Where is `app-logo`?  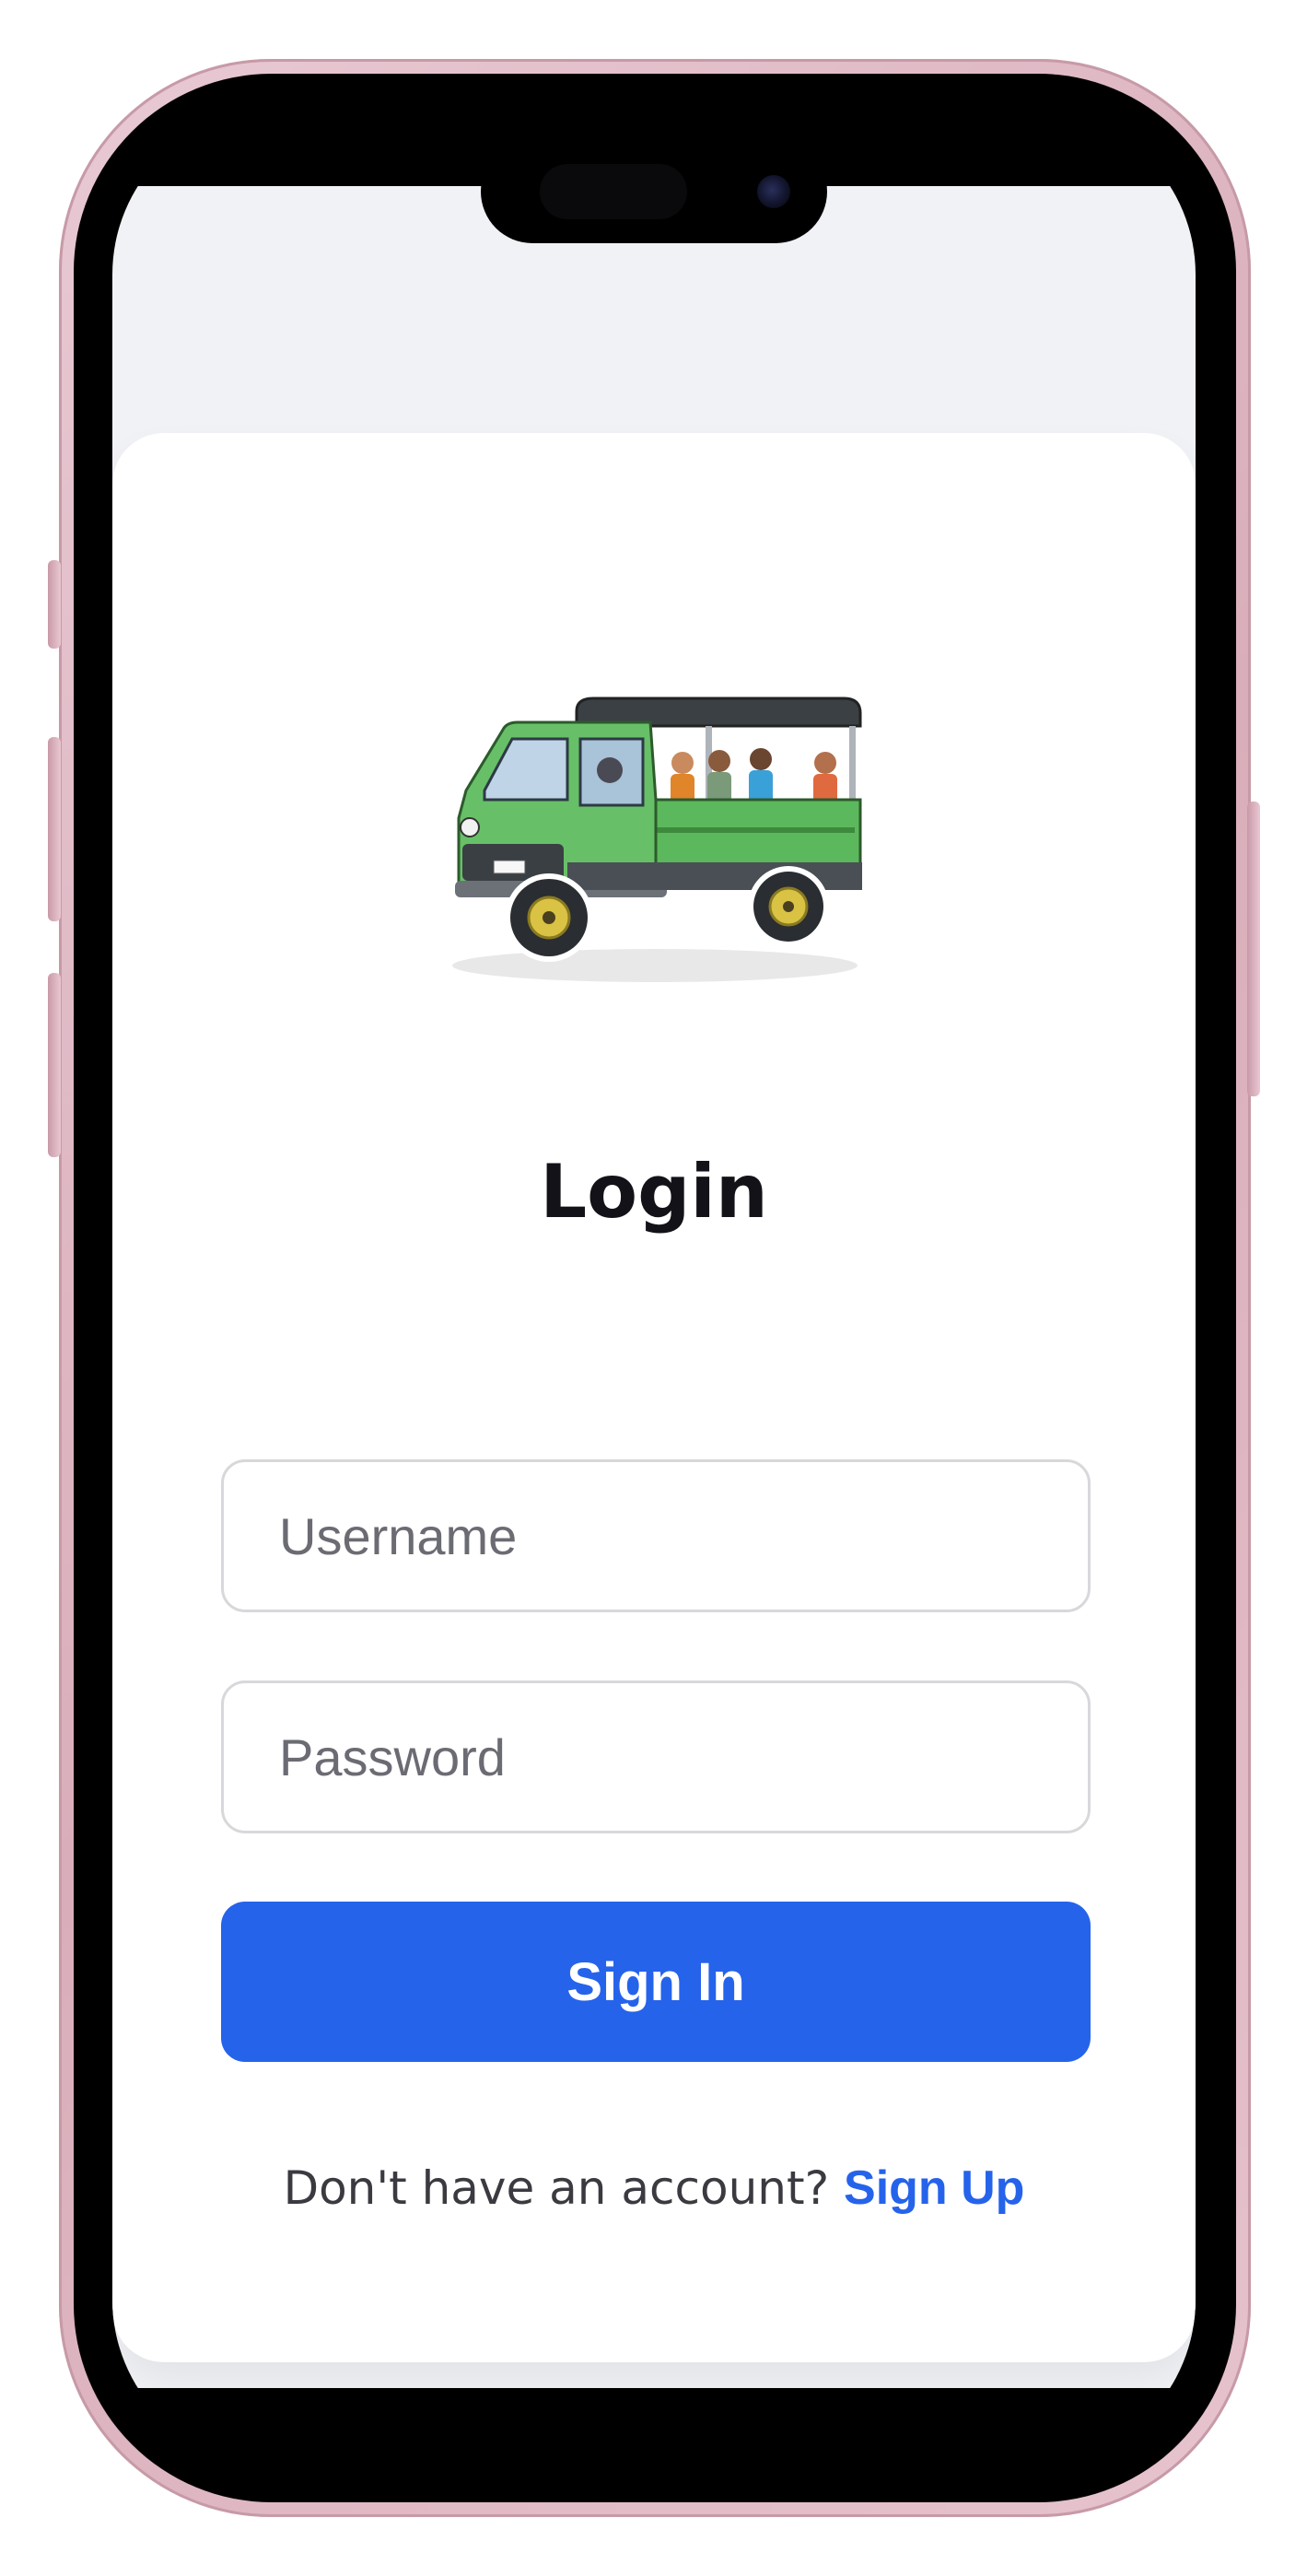 app-logo is located at coordinates (654, 841).